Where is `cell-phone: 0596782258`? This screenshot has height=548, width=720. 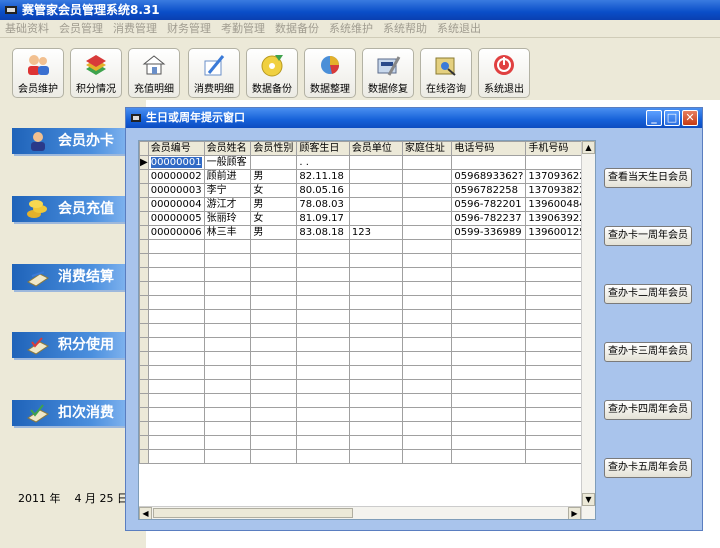
cell-phone: 0596782258 is located at coordinates (489, 190).